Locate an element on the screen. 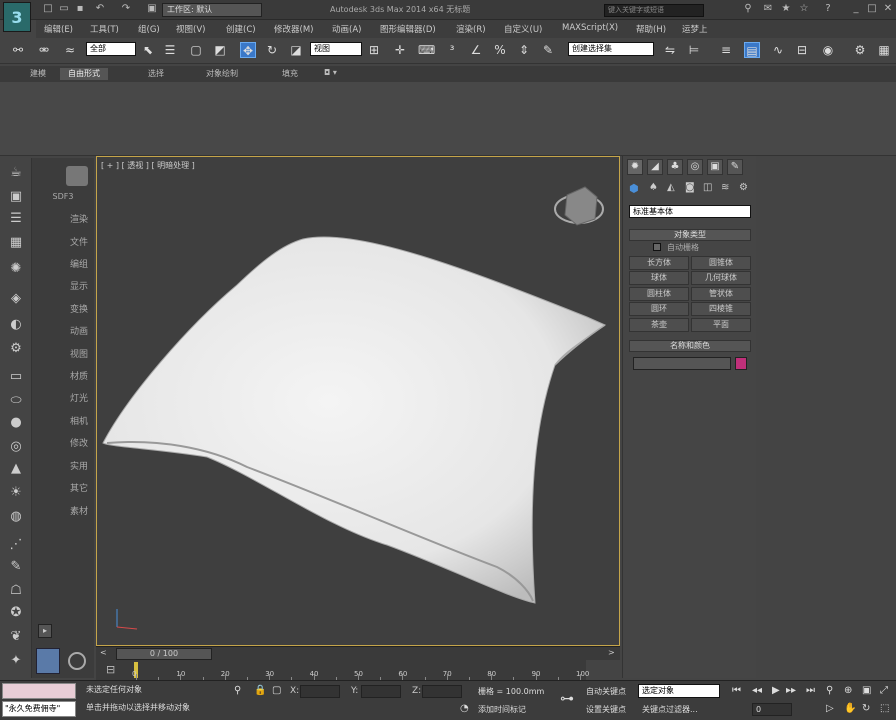 Image resolution: width=896 pixels, height=720 pixels. figure-icon: ✦ is located at coordinates (16, 661).